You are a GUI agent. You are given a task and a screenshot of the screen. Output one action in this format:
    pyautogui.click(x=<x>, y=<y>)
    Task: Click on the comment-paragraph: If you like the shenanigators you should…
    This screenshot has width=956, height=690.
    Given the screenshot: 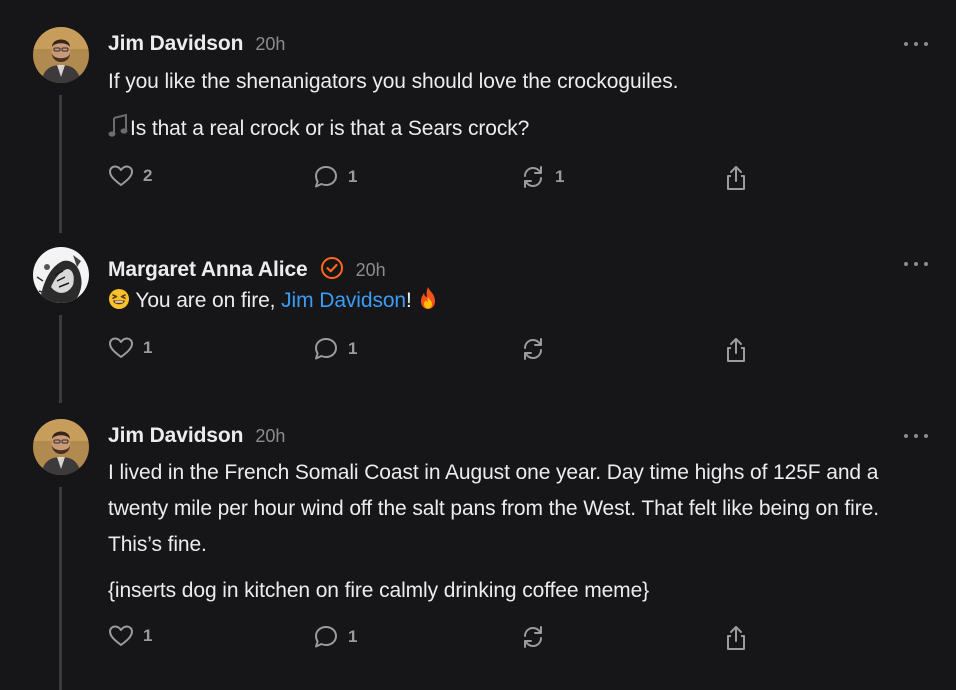 What is the action you would take?
    pyautogui.click(x=393, y=81)
    